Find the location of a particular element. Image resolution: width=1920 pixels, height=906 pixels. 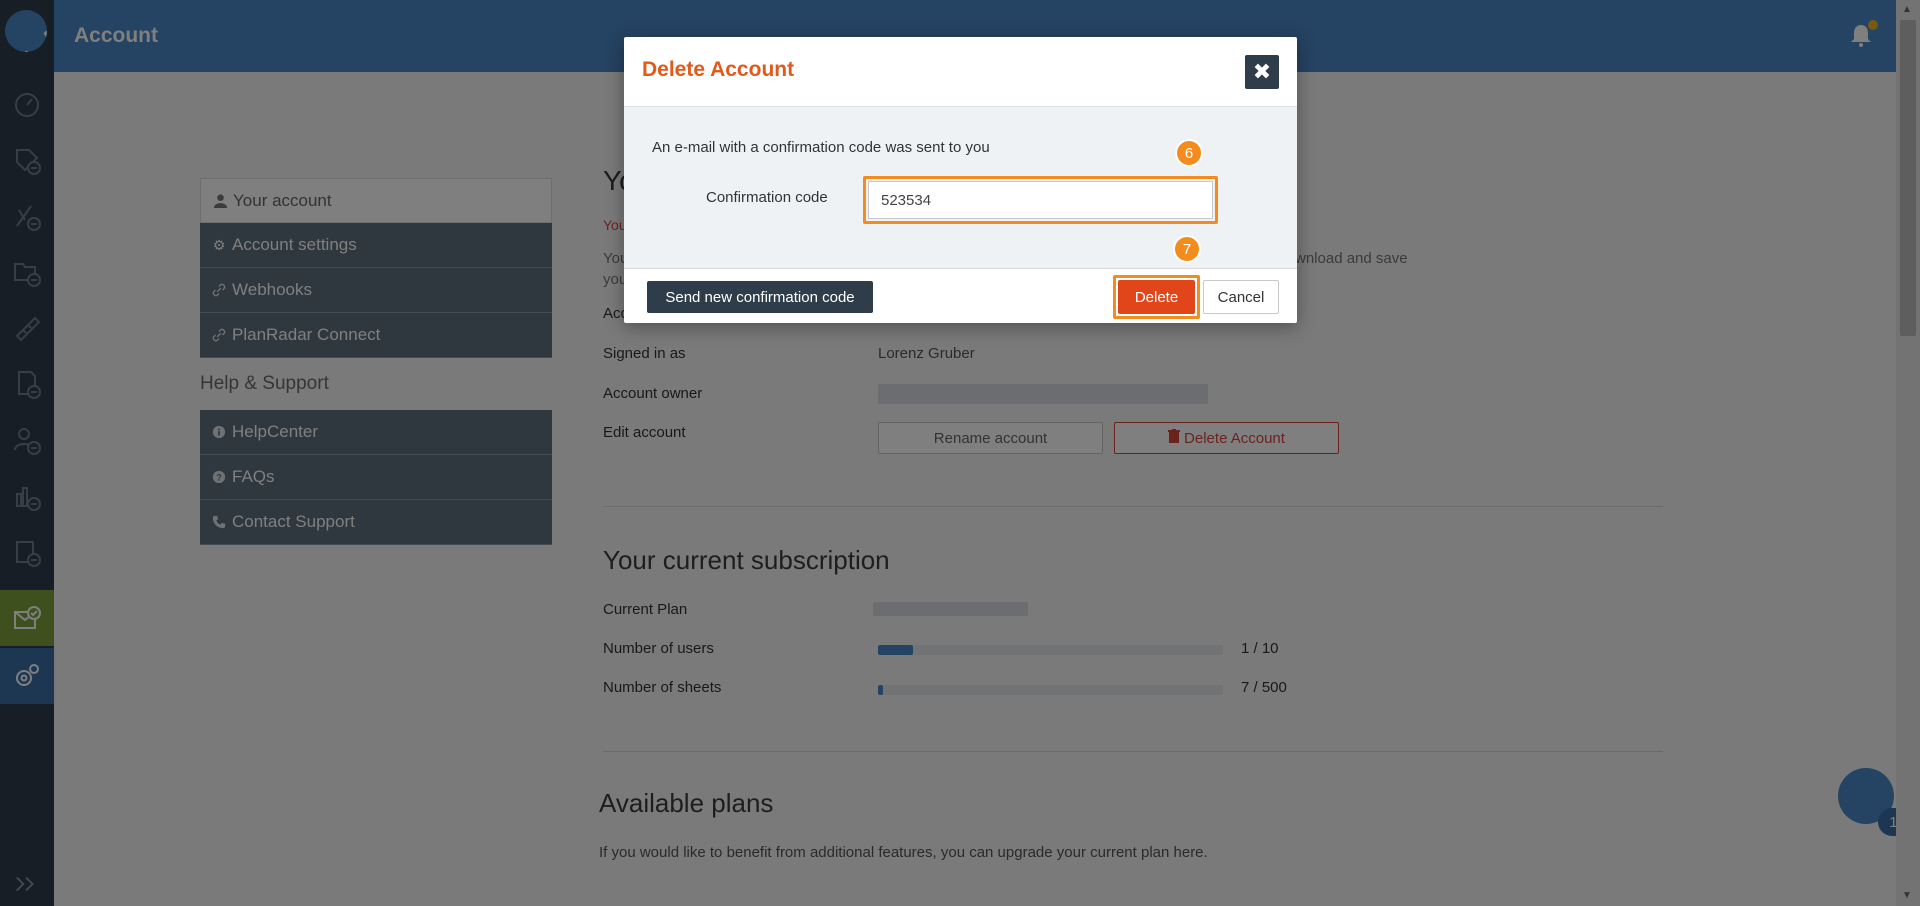

dialog-header: Delete Account ✖ is located at coordinates (960, 72).